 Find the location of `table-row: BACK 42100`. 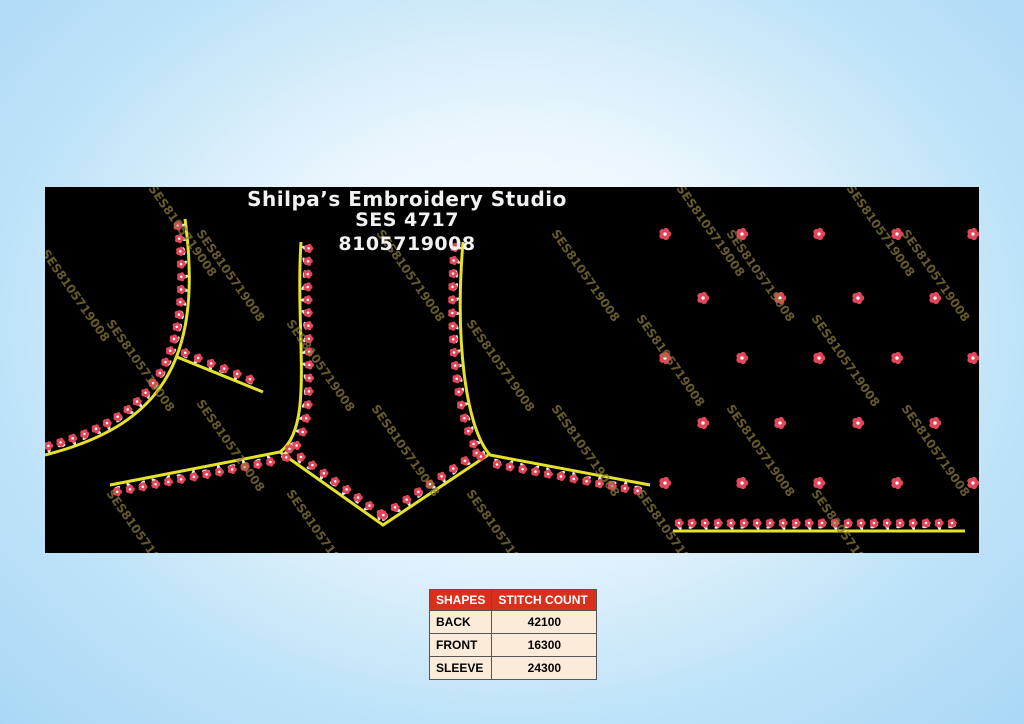

table-row: BACK 42100 is located at coordinates (513, 622).